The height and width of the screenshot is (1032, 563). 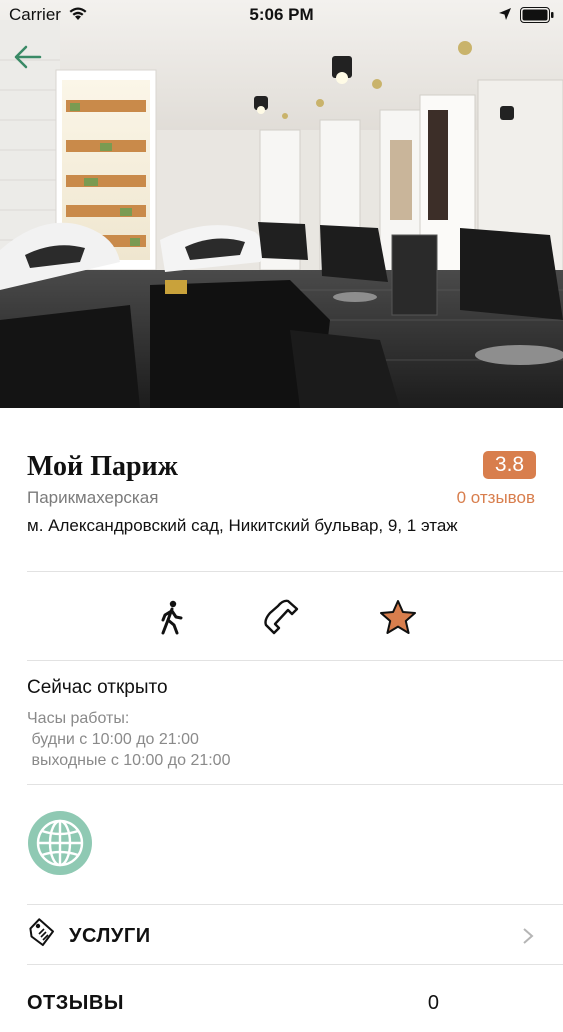 What do you see at coordinates (496, 498) in the screenshot?
I see `reviews-count-link: 0 отзывов` at bounding box center [496, 498].